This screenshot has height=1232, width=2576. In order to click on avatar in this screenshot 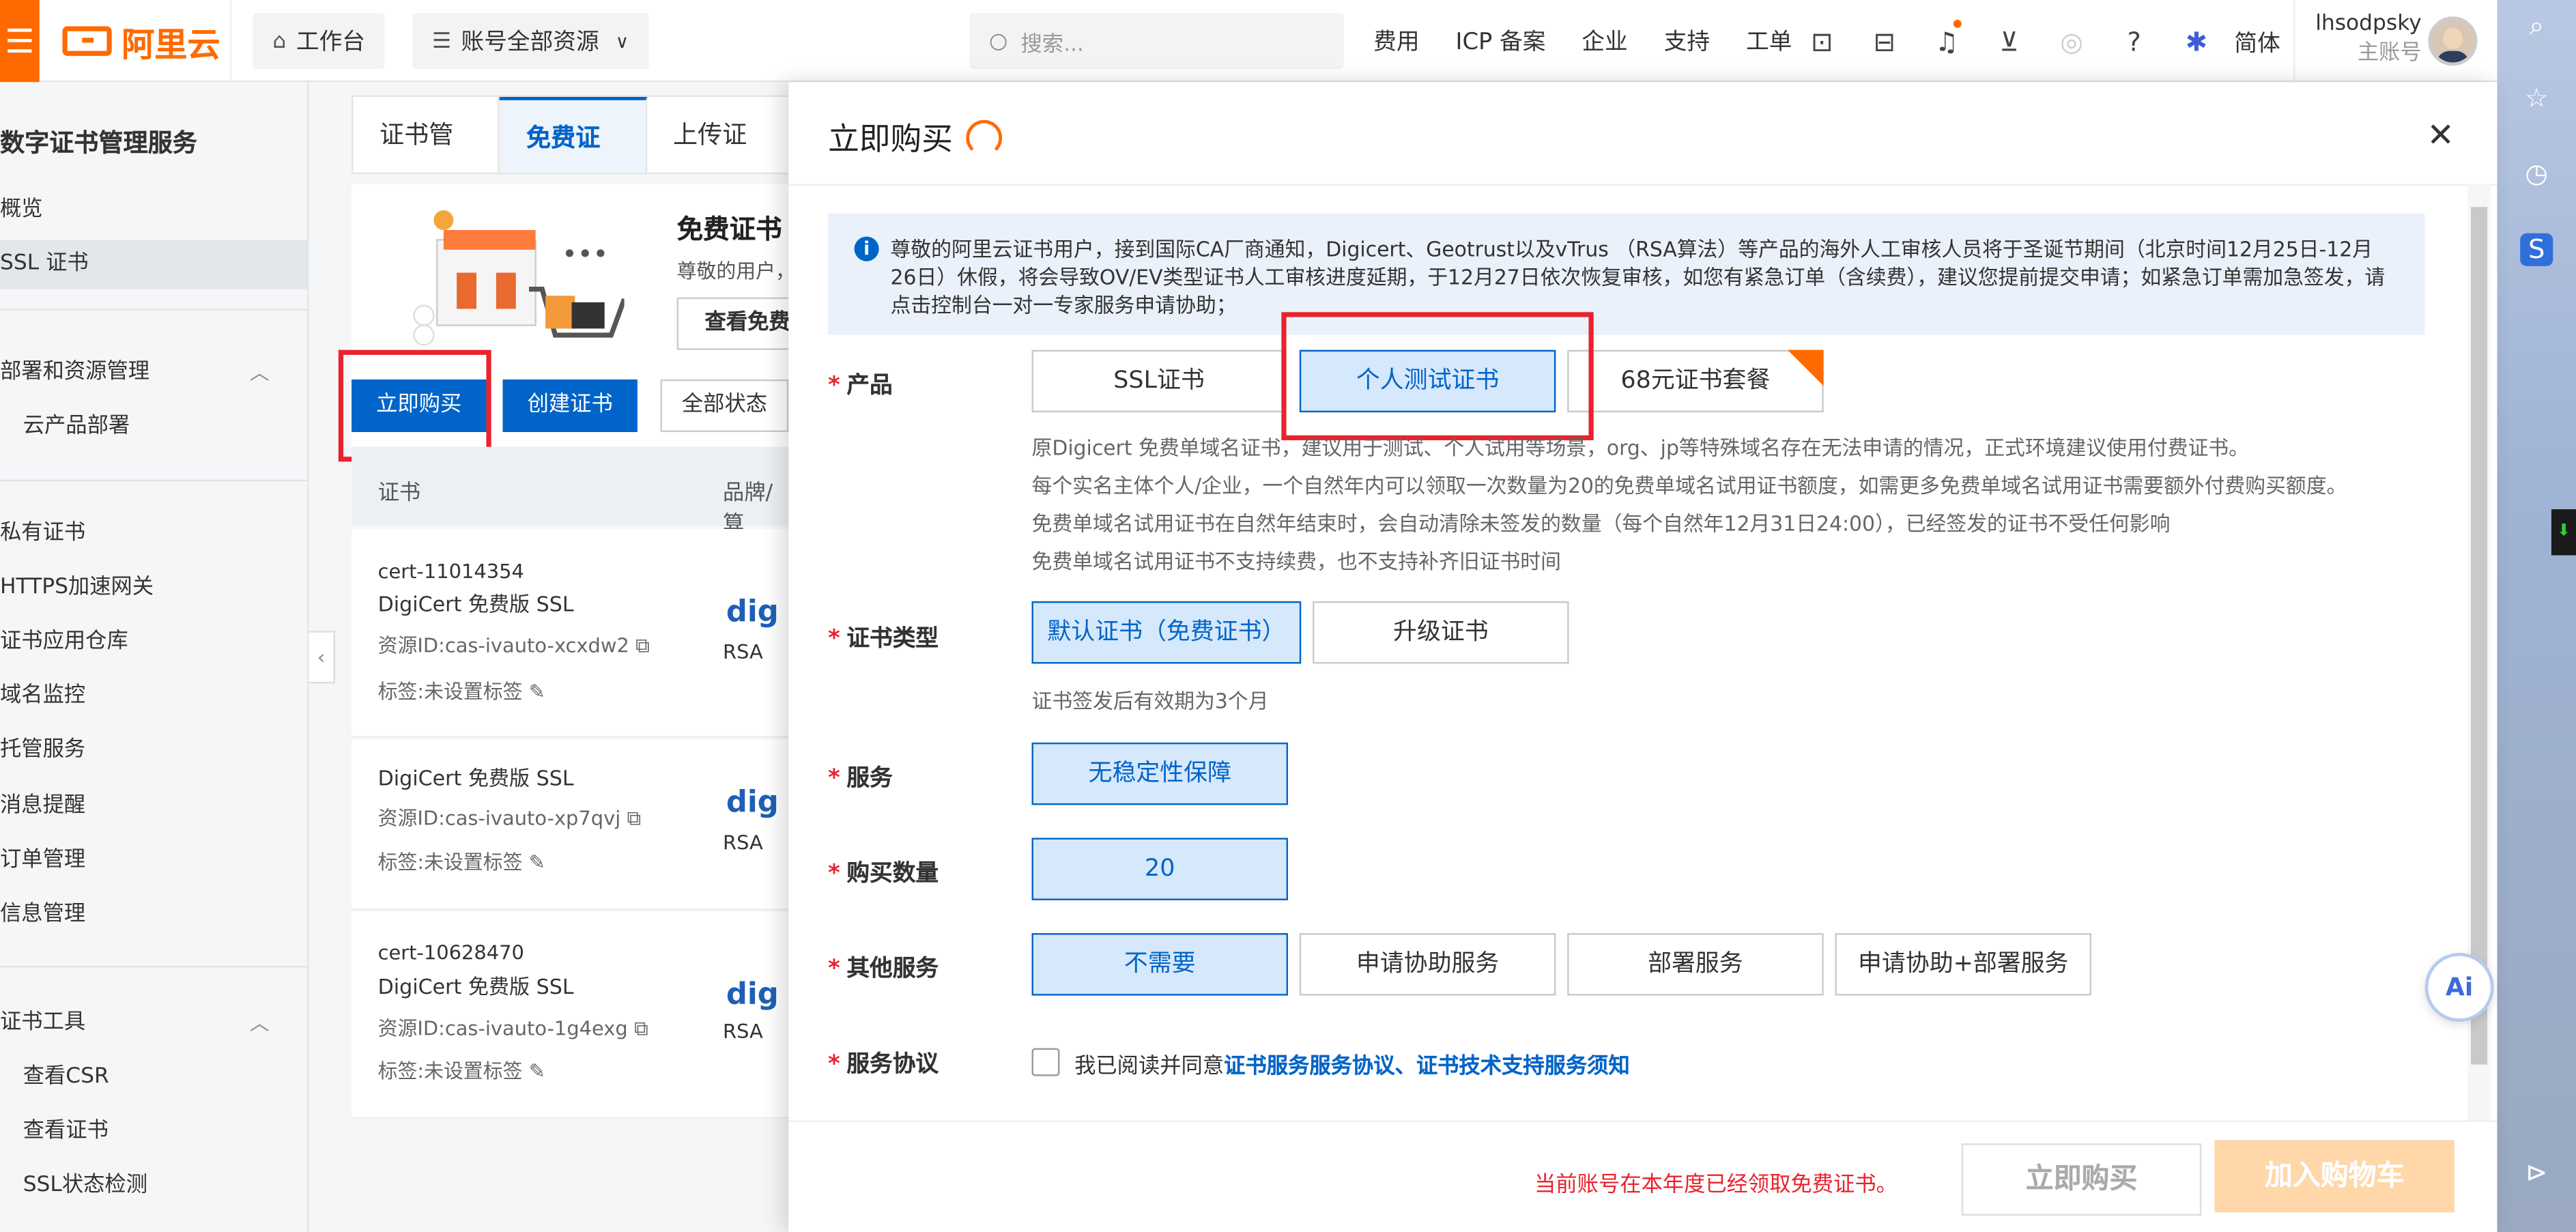, I will do `click(2453, 41)`.